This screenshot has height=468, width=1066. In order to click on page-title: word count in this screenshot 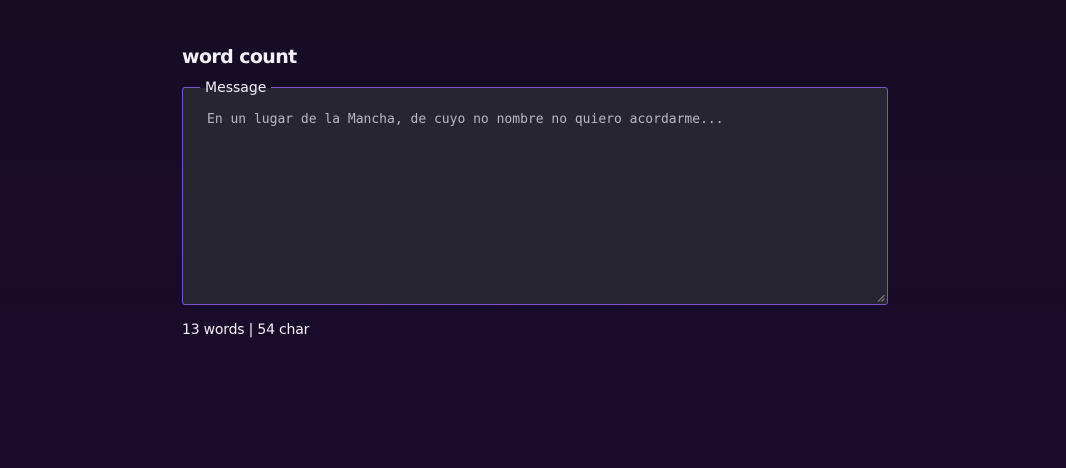, I will do `click(239, 57)`.